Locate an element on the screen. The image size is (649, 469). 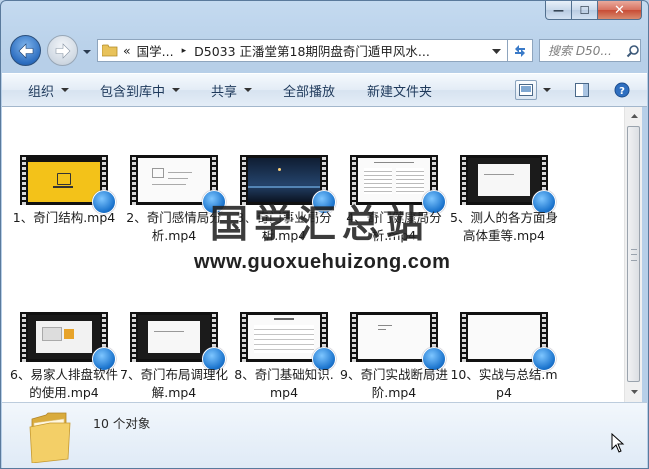
scrollbar-thumb is located at coordinates (633, 254).